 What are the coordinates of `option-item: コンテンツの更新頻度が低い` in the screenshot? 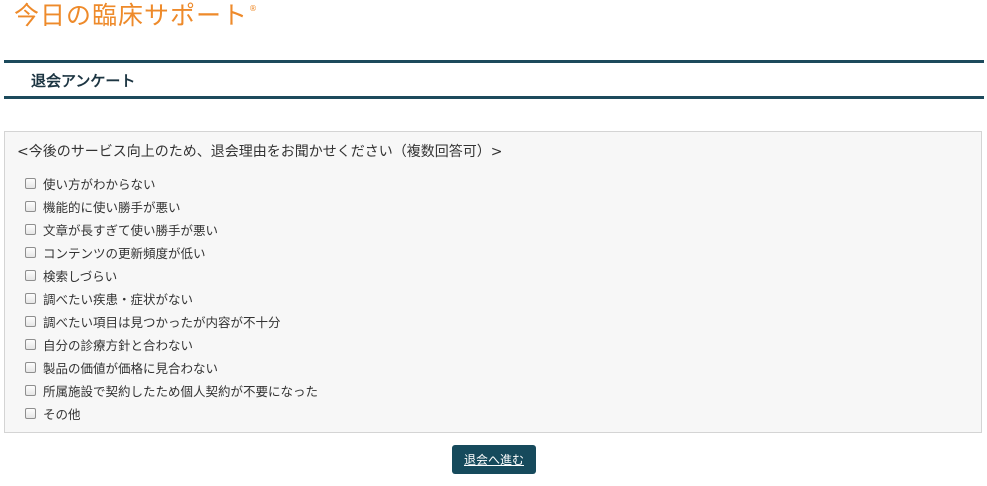 It's located at (171, 252).